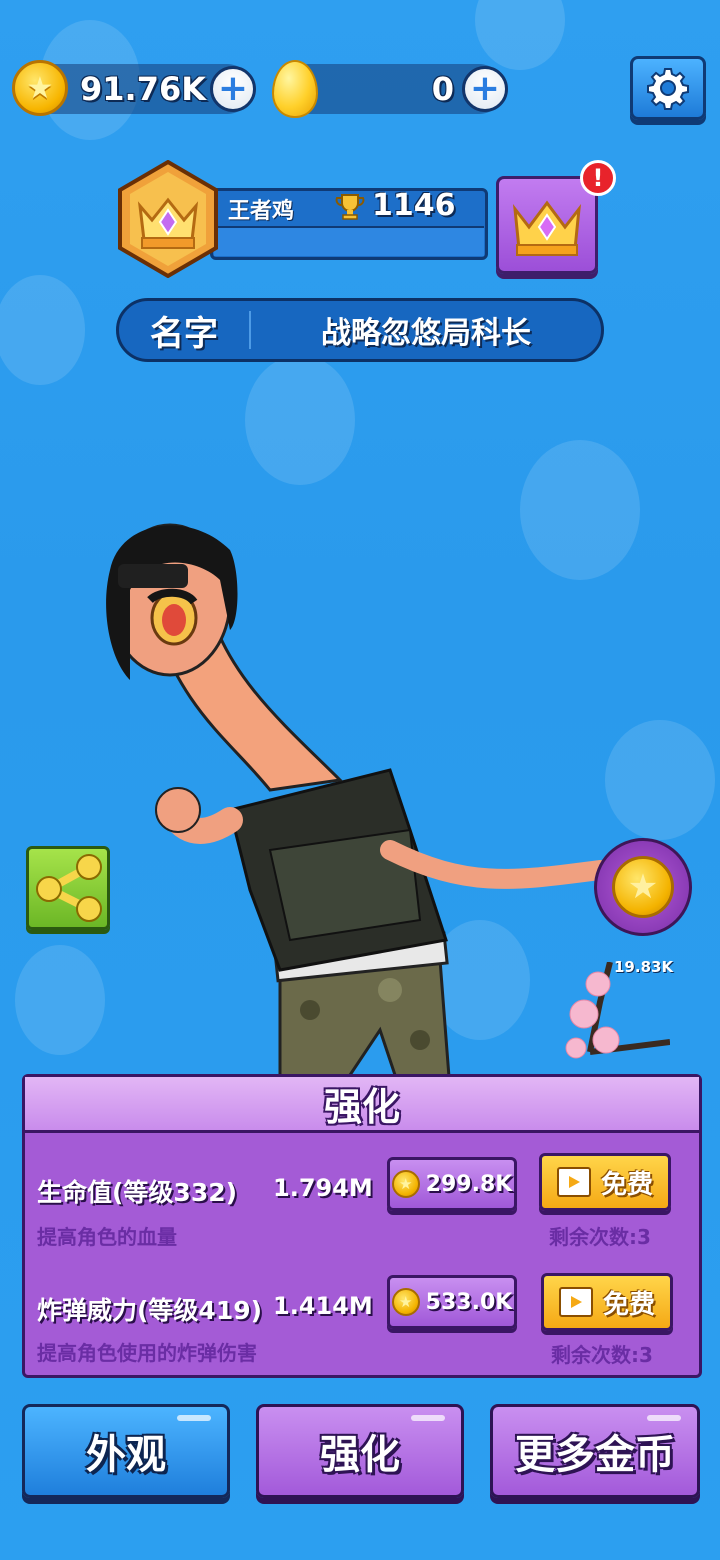 Image resolution: width=720 pixels, height=1560 pixels. Describe the element at coordinates (600, 1237) in the screenshot. I see `upgrade-health-remaining: 剩余次数:3` at that location.